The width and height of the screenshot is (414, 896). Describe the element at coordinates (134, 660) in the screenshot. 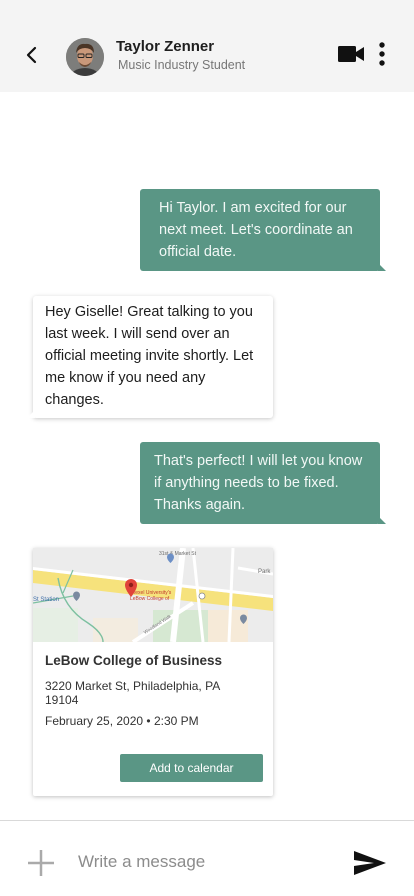

I see `place-name: LeBow College of Business` at that location.